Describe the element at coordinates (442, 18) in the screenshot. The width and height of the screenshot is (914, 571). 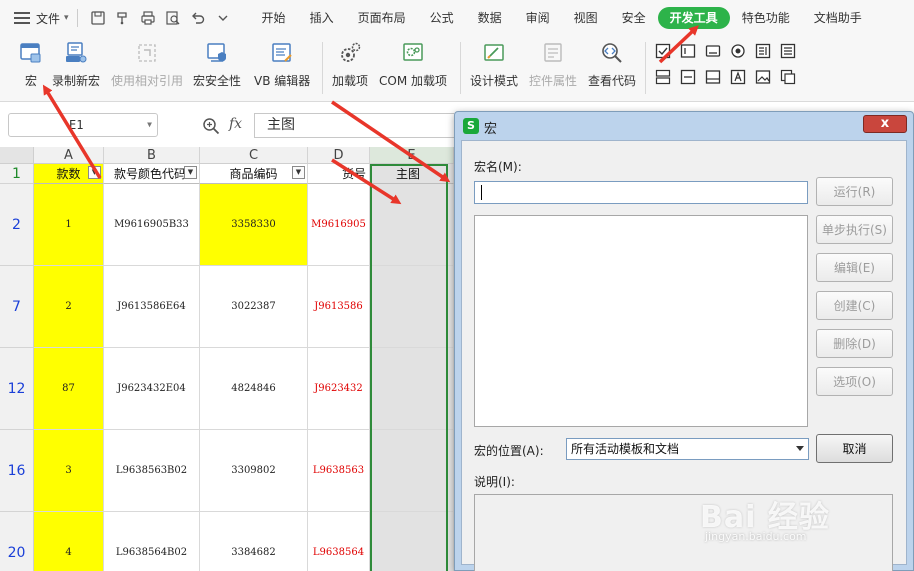
I see `tab-formulas: 公式` at that location.